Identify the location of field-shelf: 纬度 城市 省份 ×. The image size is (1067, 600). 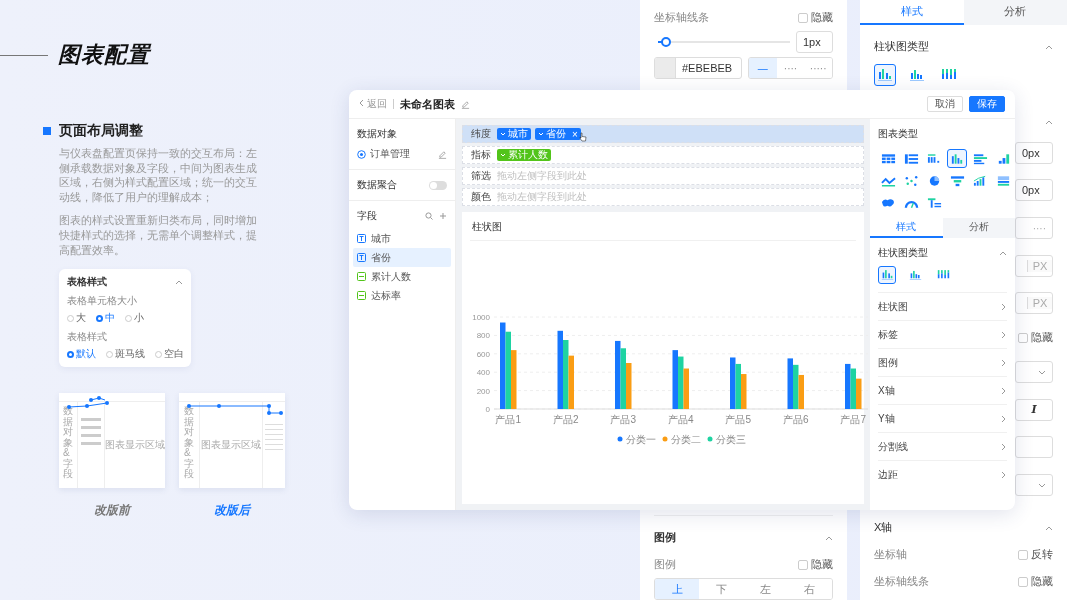
(663, 134).